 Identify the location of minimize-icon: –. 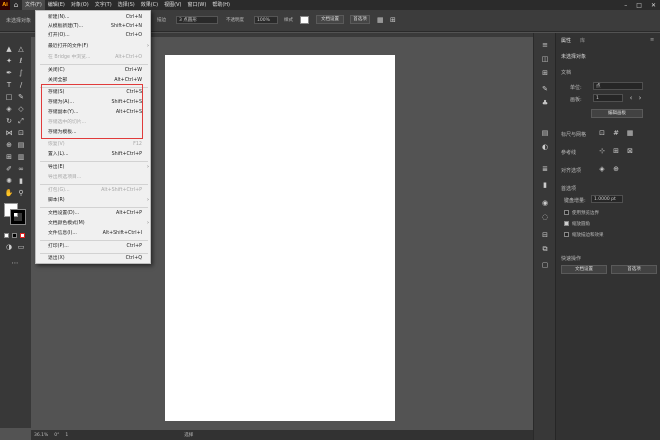
(625, 5).